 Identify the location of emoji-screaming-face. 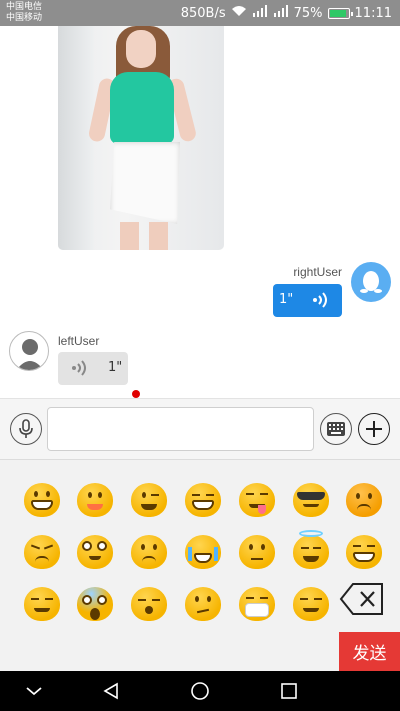
(95, 604).